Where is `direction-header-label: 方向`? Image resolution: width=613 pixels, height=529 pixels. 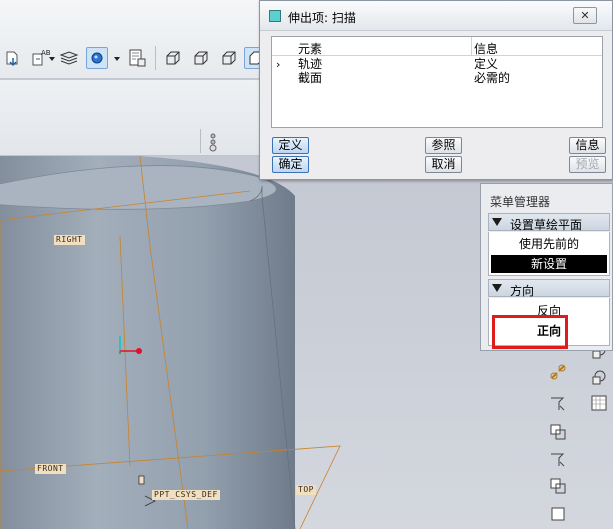
direction-header-label: 方向 is located at coordinates (522, 291).